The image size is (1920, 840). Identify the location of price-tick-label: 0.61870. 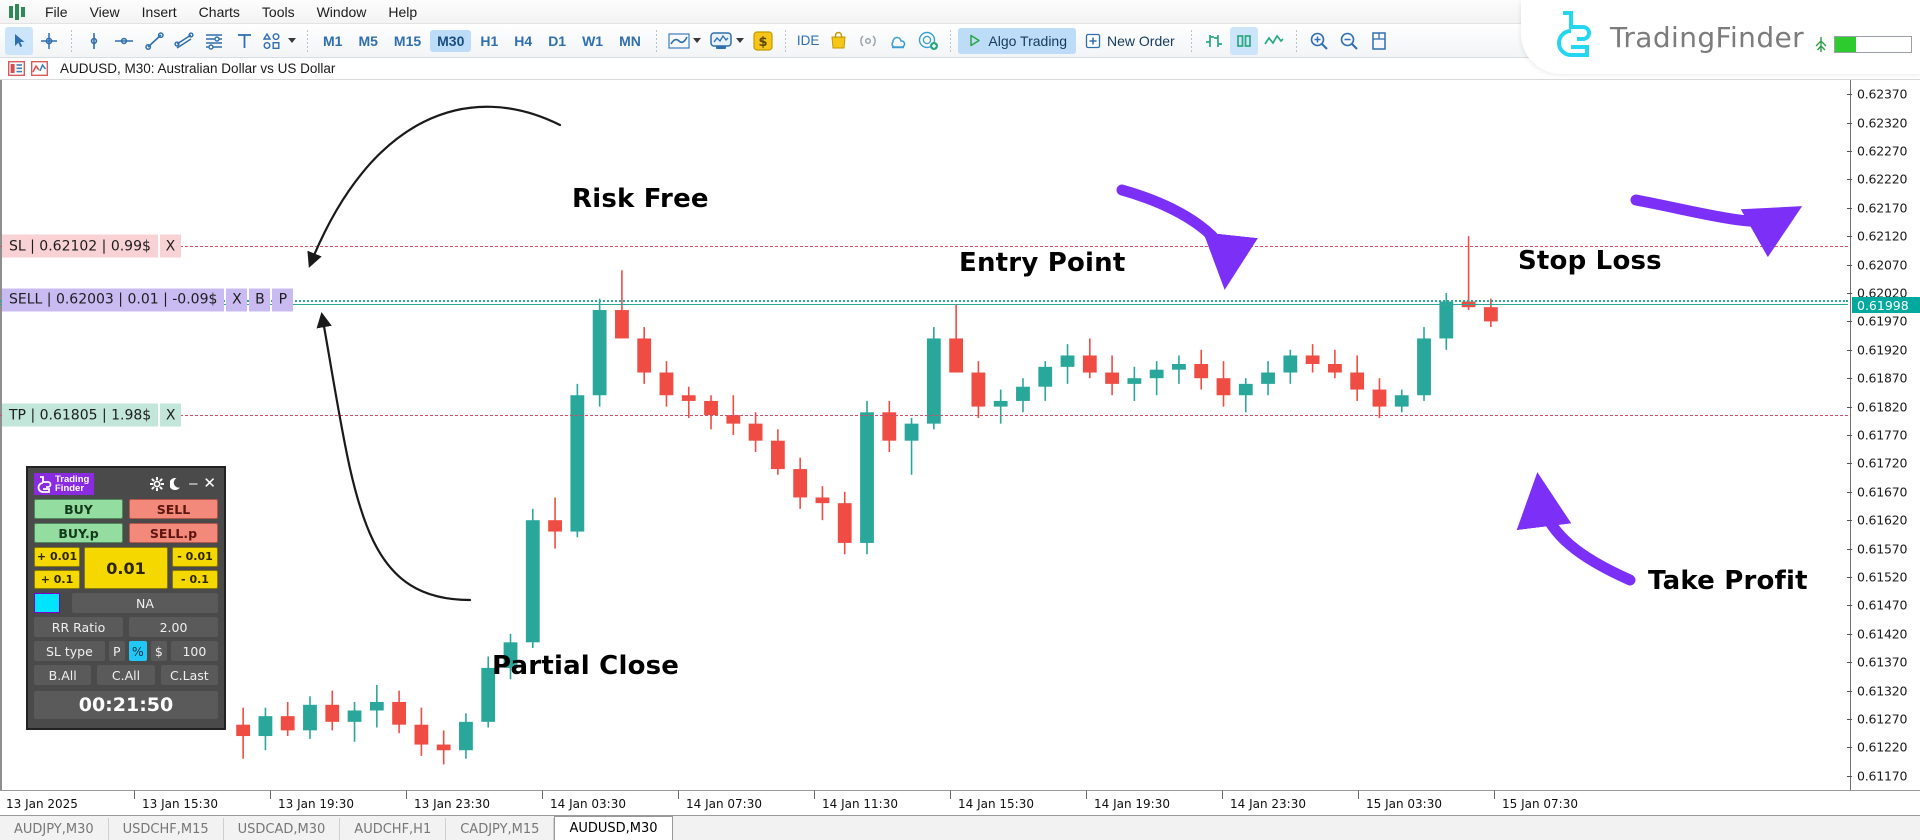
(1882, 378).